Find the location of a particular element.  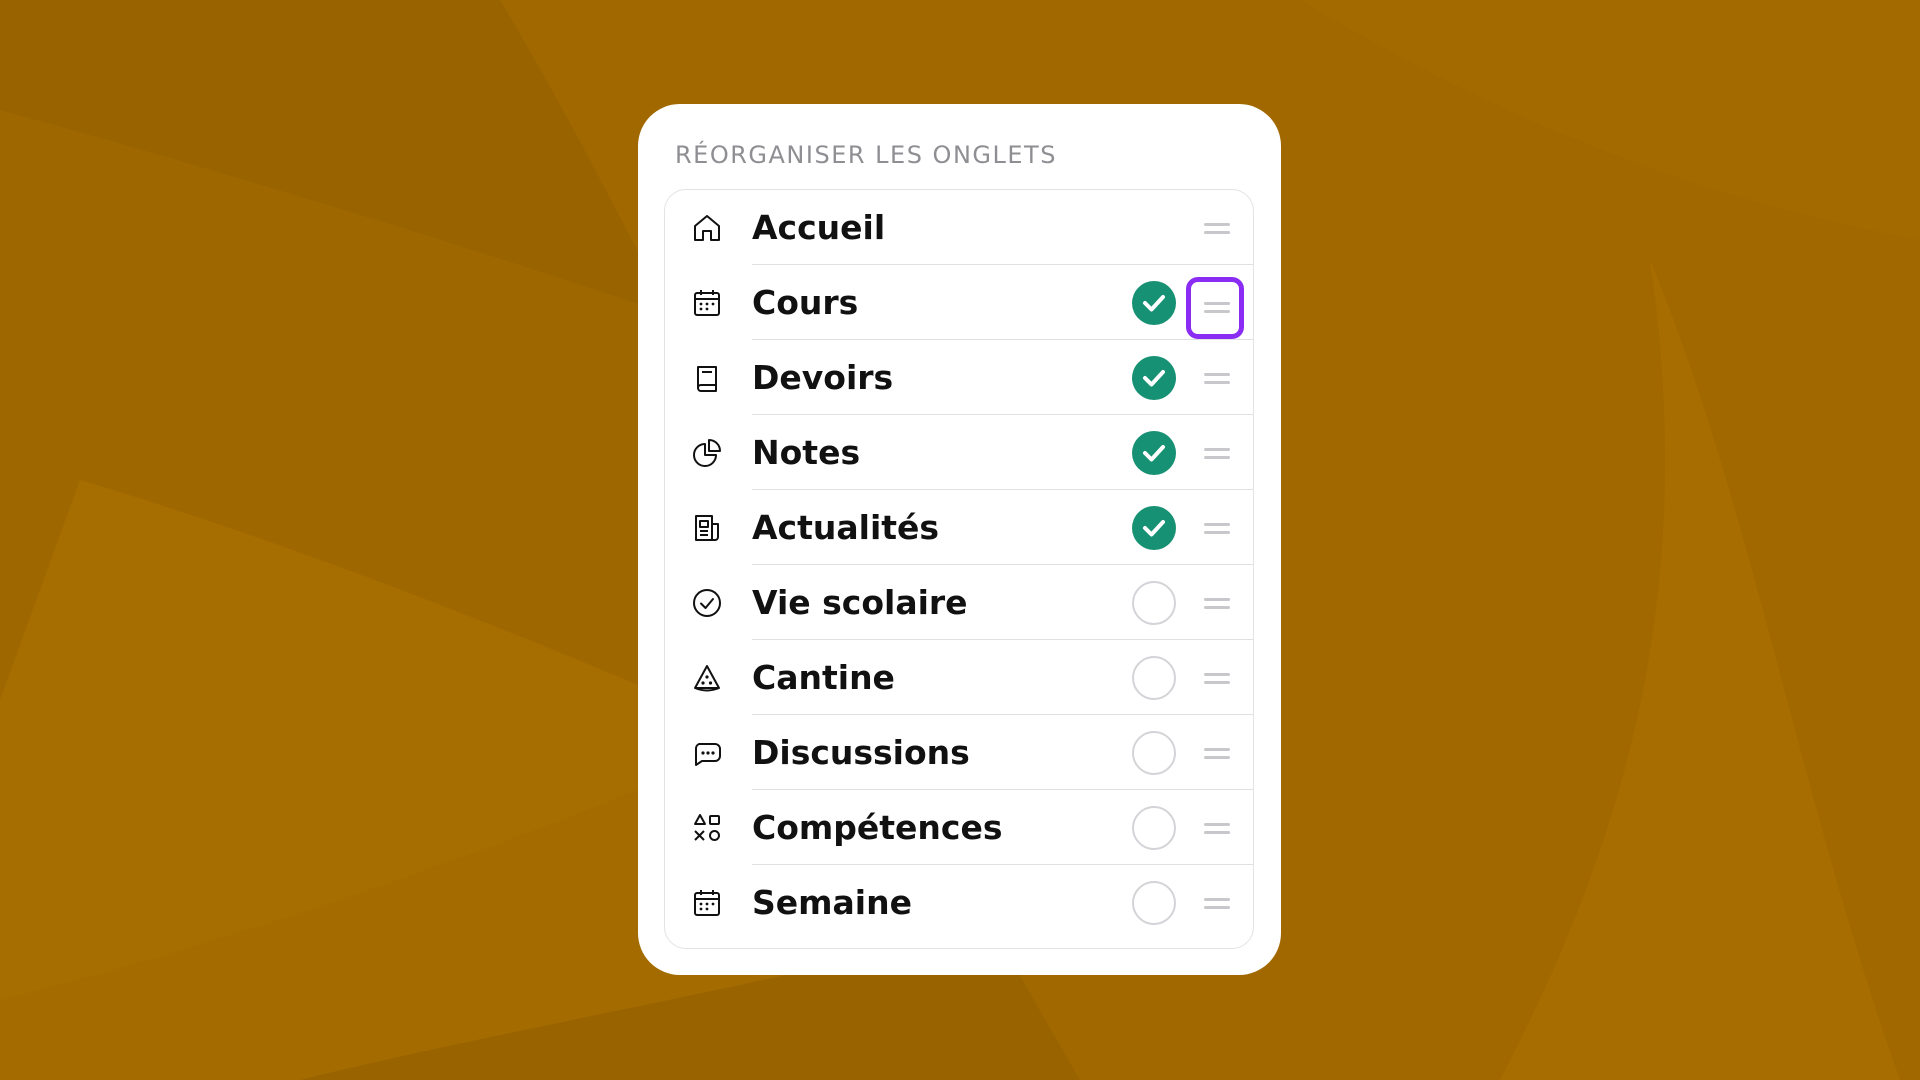

chat-bubble-icon is located at coordinates (707, 753).